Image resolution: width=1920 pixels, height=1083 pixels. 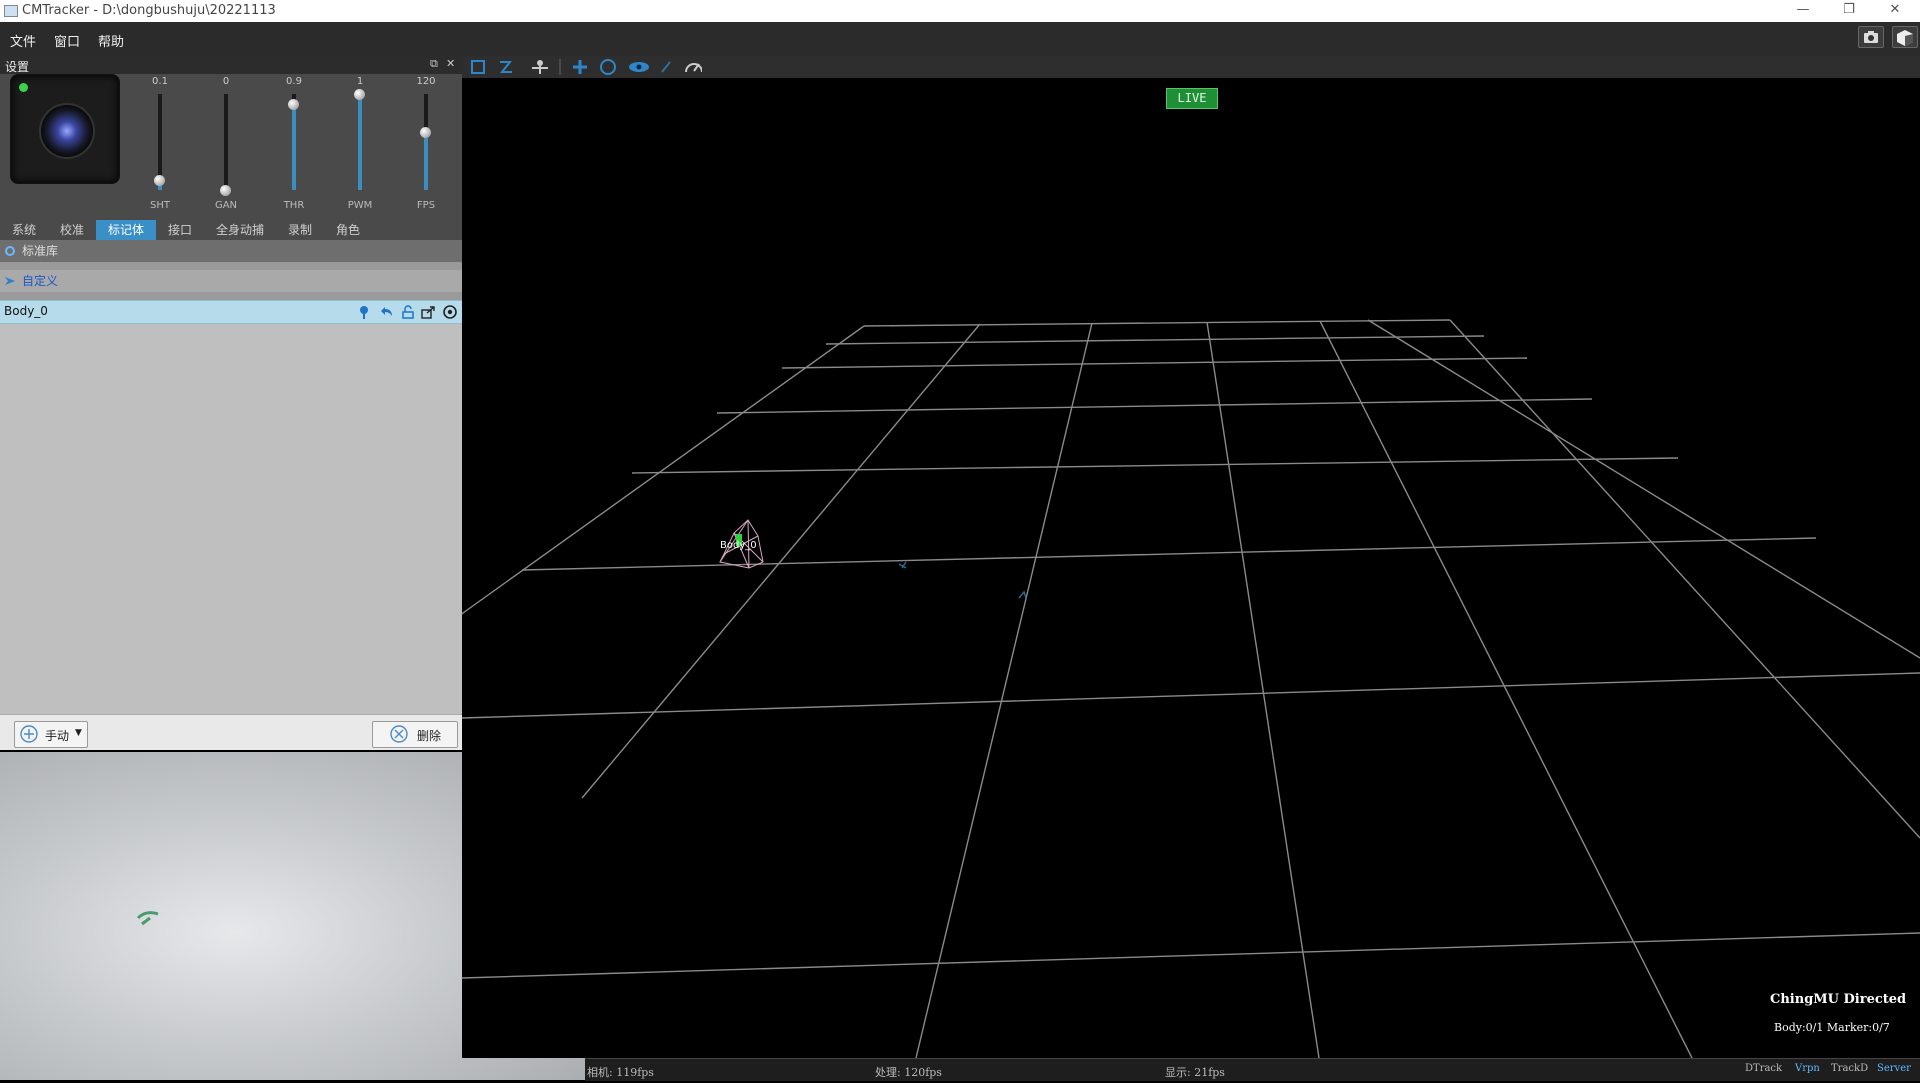 I want to click on chip-vrpn: Vrpn, so click(x=1807, y=1068).